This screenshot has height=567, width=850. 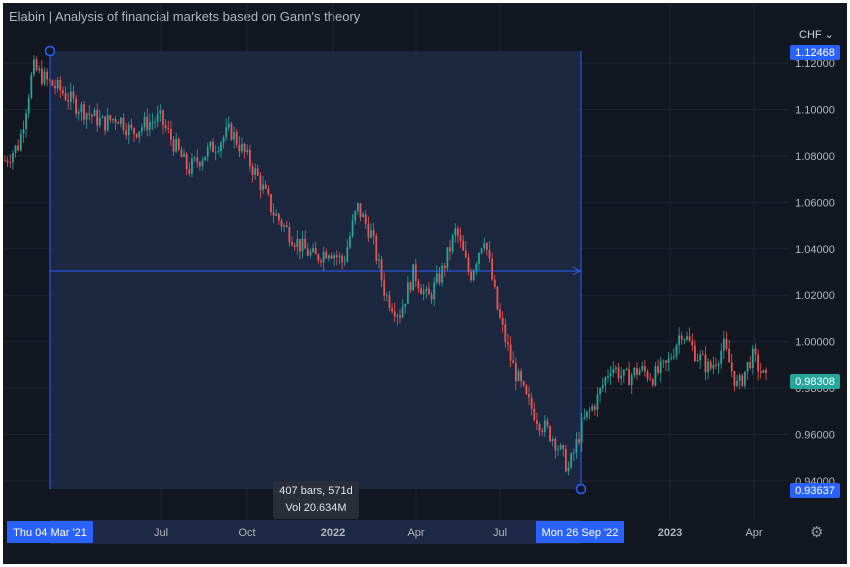 What do you see at coordinates (316, 491) in the screenshot?
I see `tooltip-bars: 407 bars, 571d` at bounding box center [316, 491].